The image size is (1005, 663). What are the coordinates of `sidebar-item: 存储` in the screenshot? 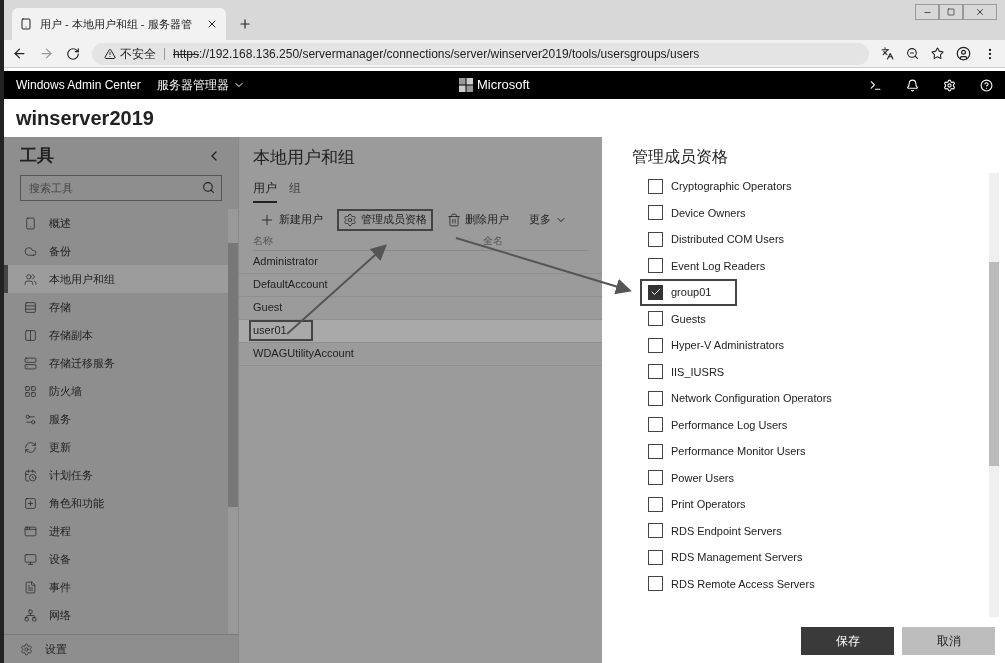 It's located at (116, 307).